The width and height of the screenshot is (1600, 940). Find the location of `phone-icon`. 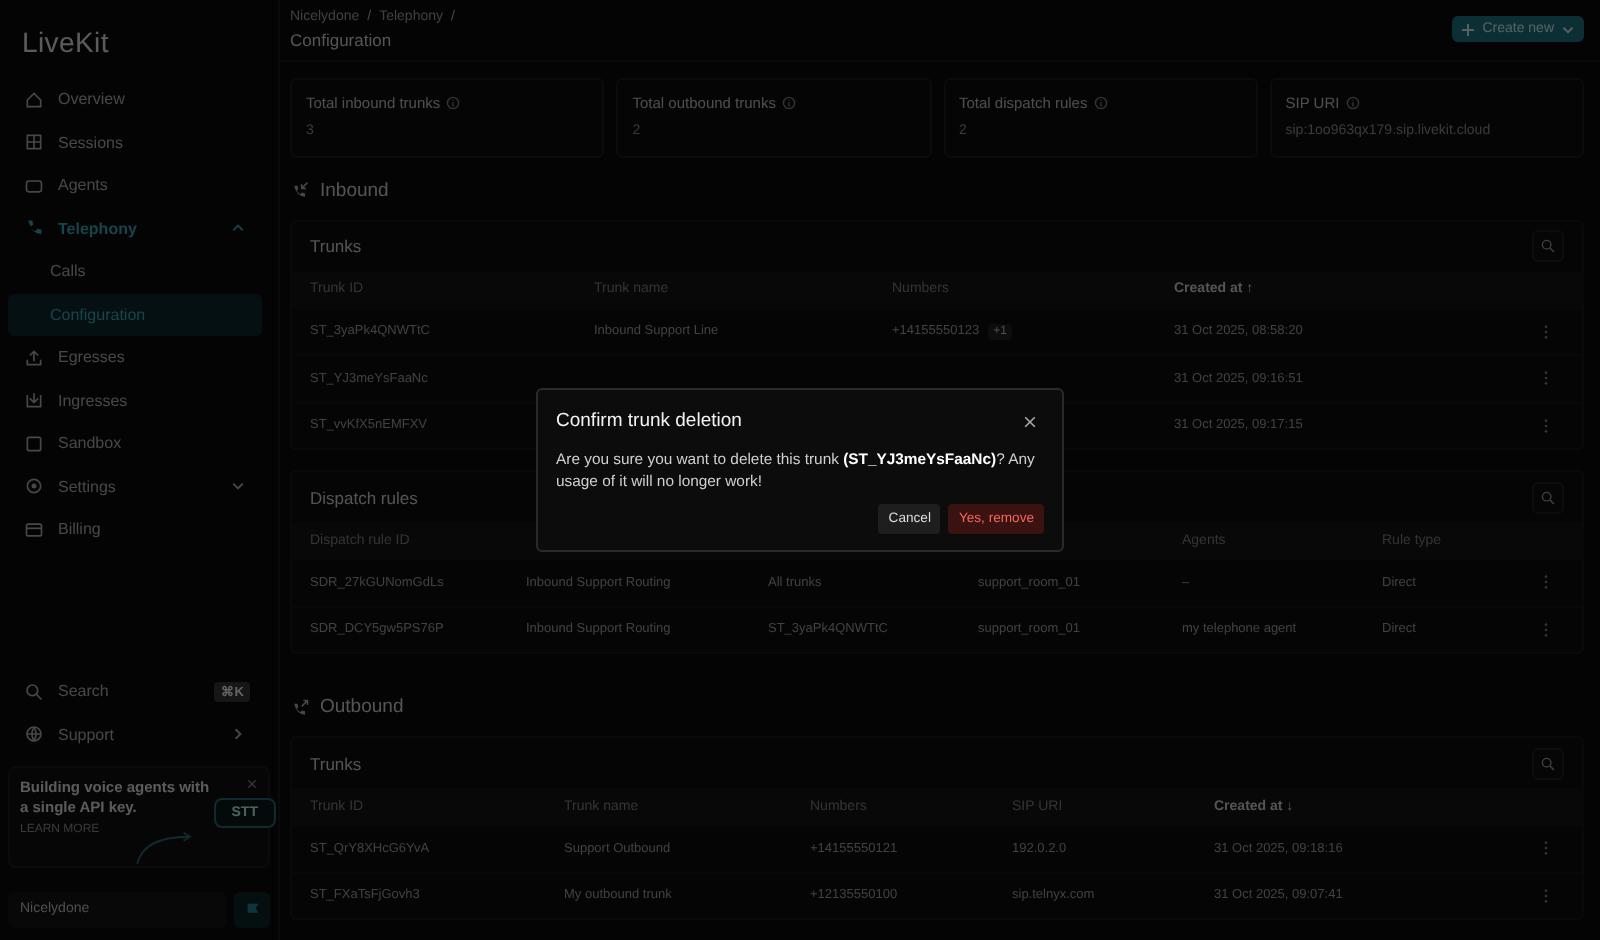

phone-icon is located at coordinates (34, 228).